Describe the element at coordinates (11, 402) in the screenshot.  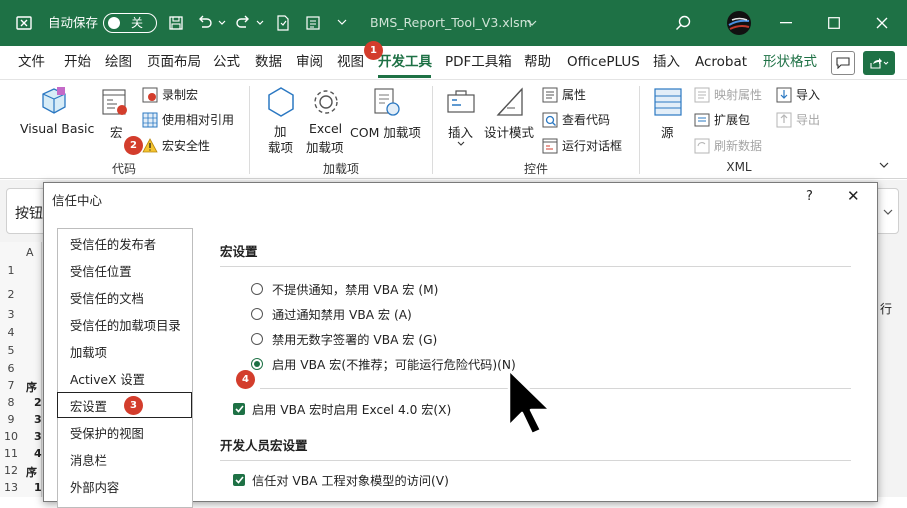
I see `row-number: 8` at that location.